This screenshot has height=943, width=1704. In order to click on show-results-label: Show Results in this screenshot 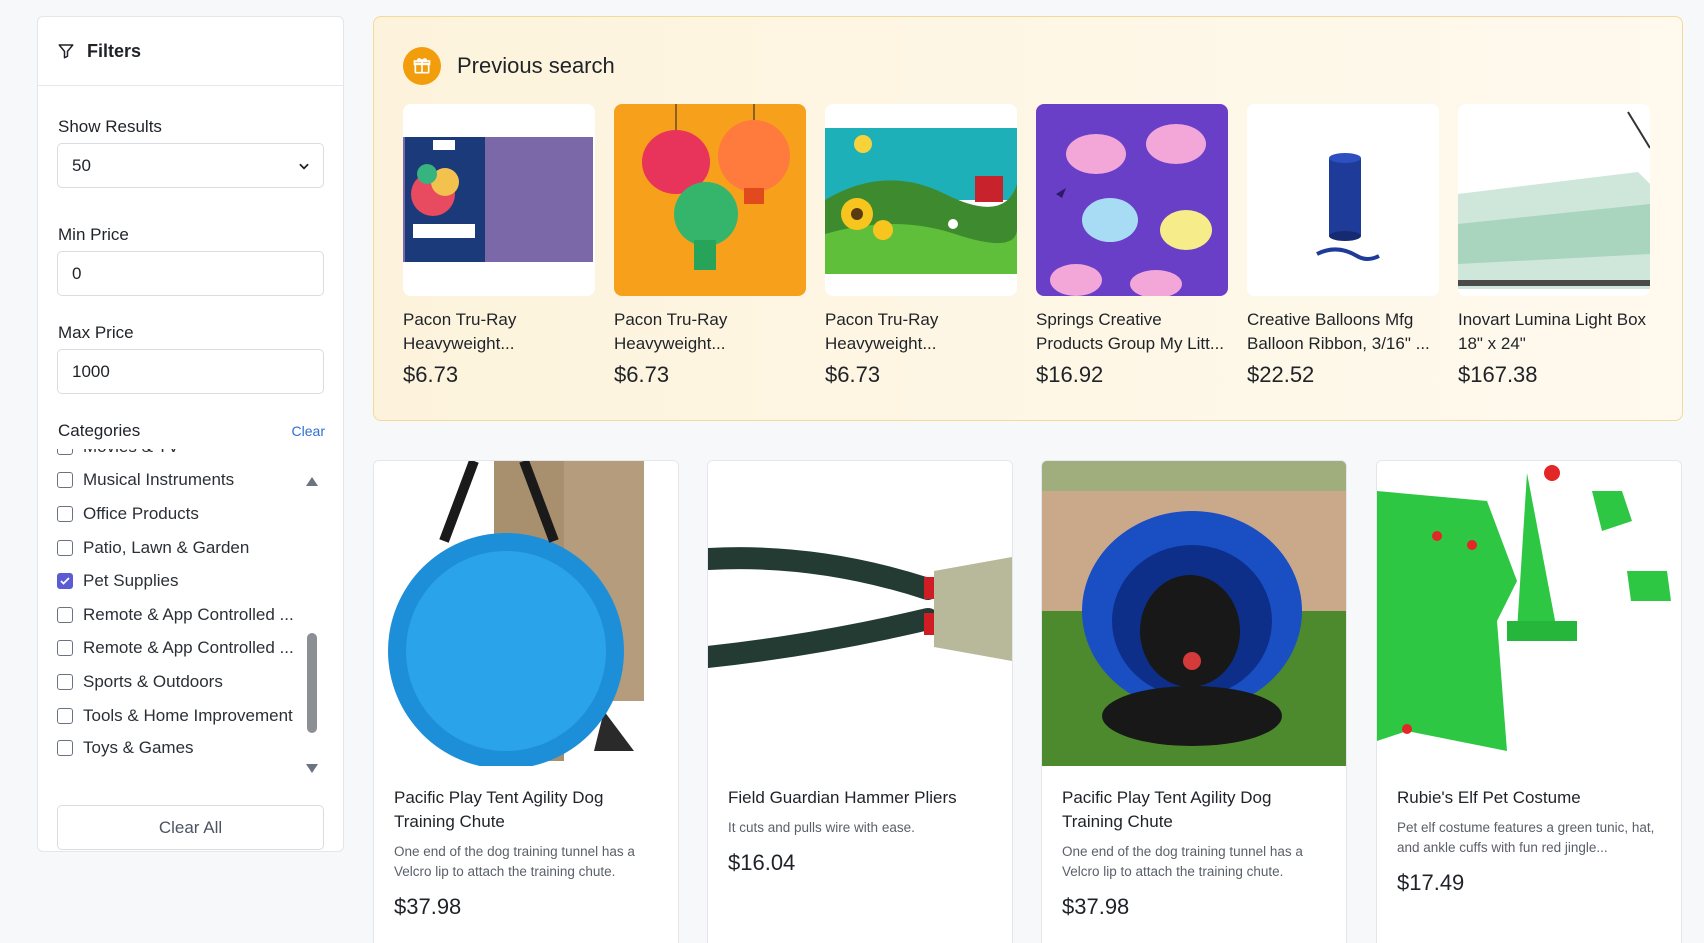, I will do `click(110, 126)`.